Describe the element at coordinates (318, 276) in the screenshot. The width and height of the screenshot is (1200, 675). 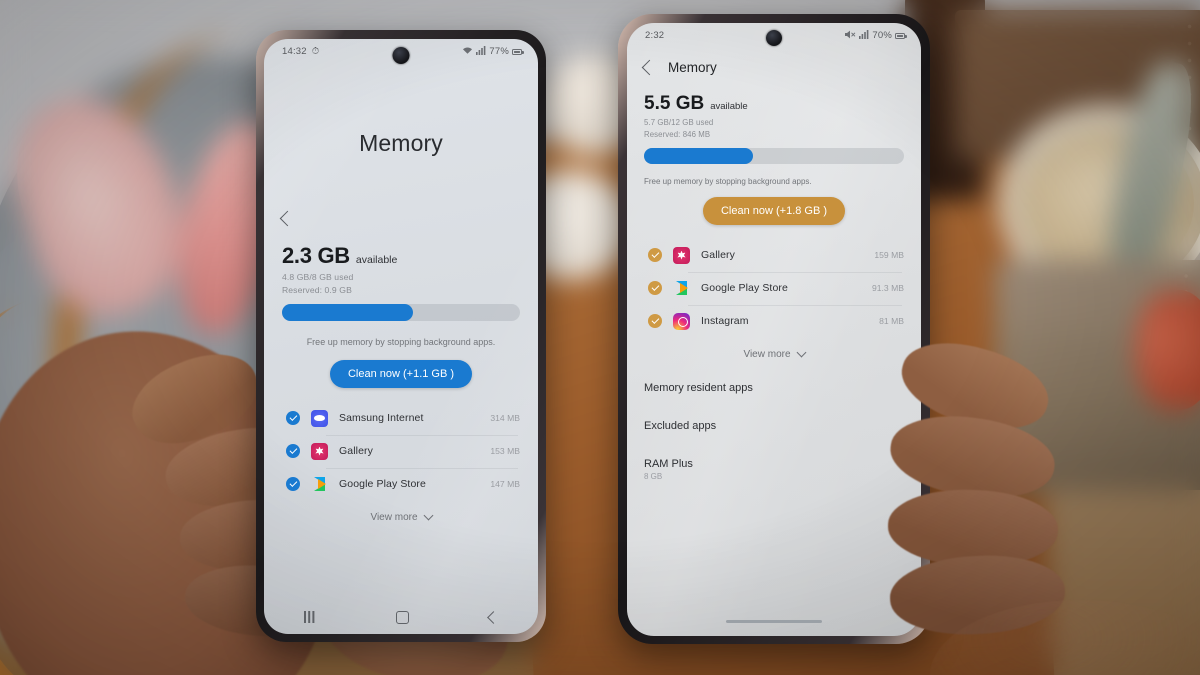
I see `used-line: 4.8 GB/8 GB used` at that location.